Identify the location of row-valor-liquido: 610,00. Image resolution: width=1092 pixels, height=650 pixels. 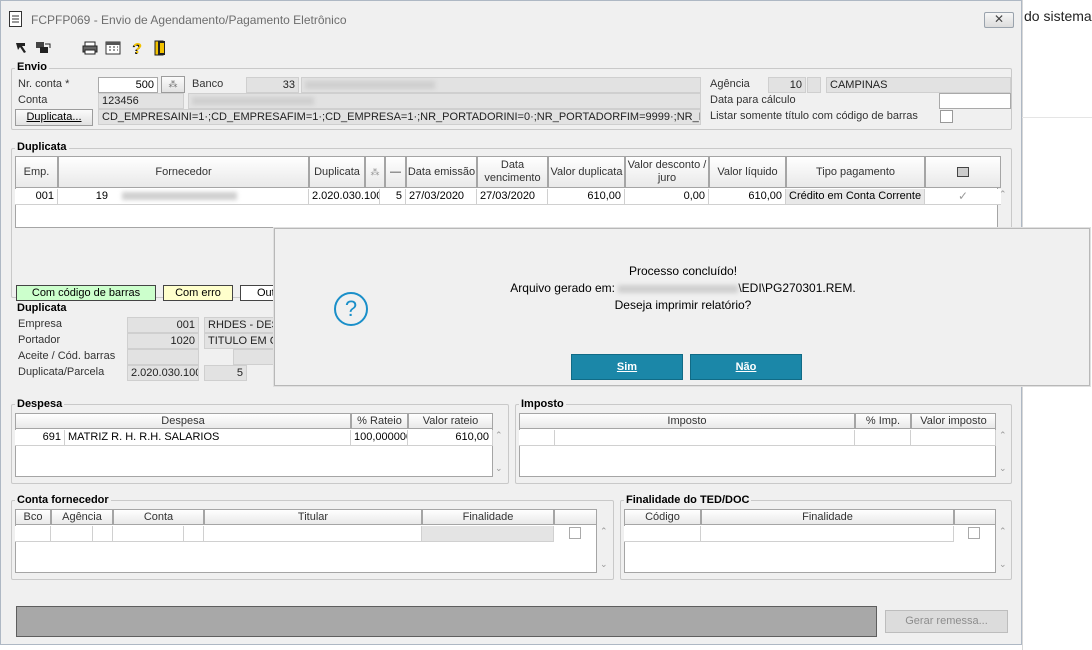
(747, 197).